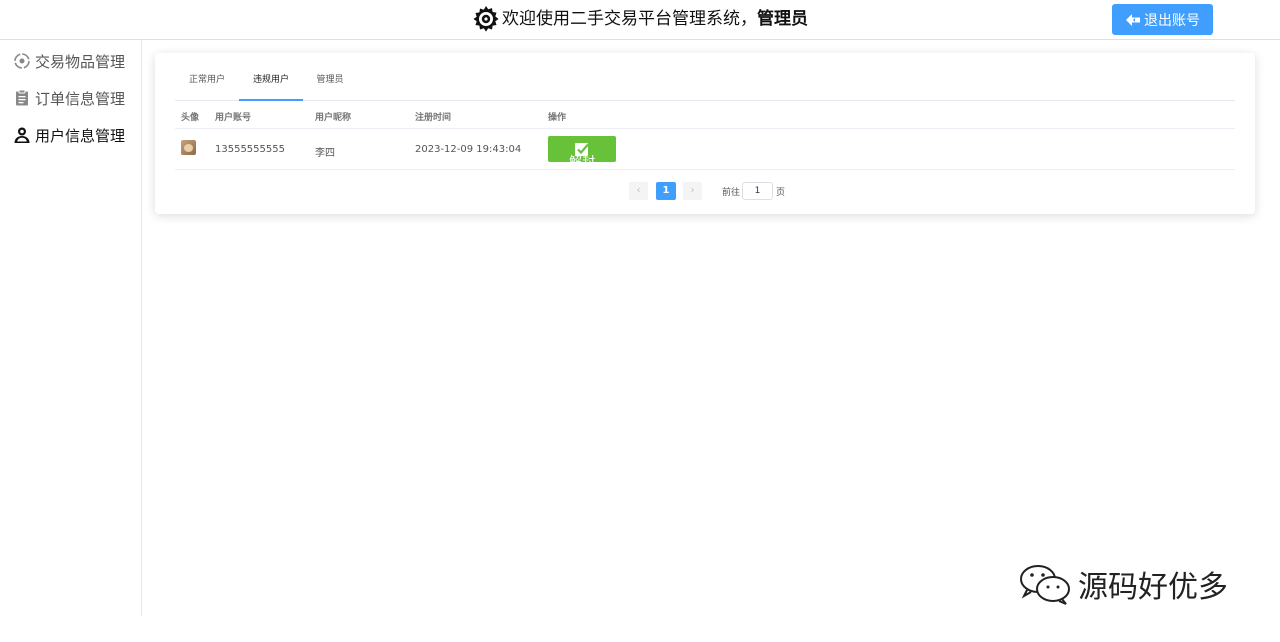 The width and height of the screenshot is (1280, 642). Describe the element at coordinates (22, 97) in the screenshot. I see `clipboard-icon` at that location.